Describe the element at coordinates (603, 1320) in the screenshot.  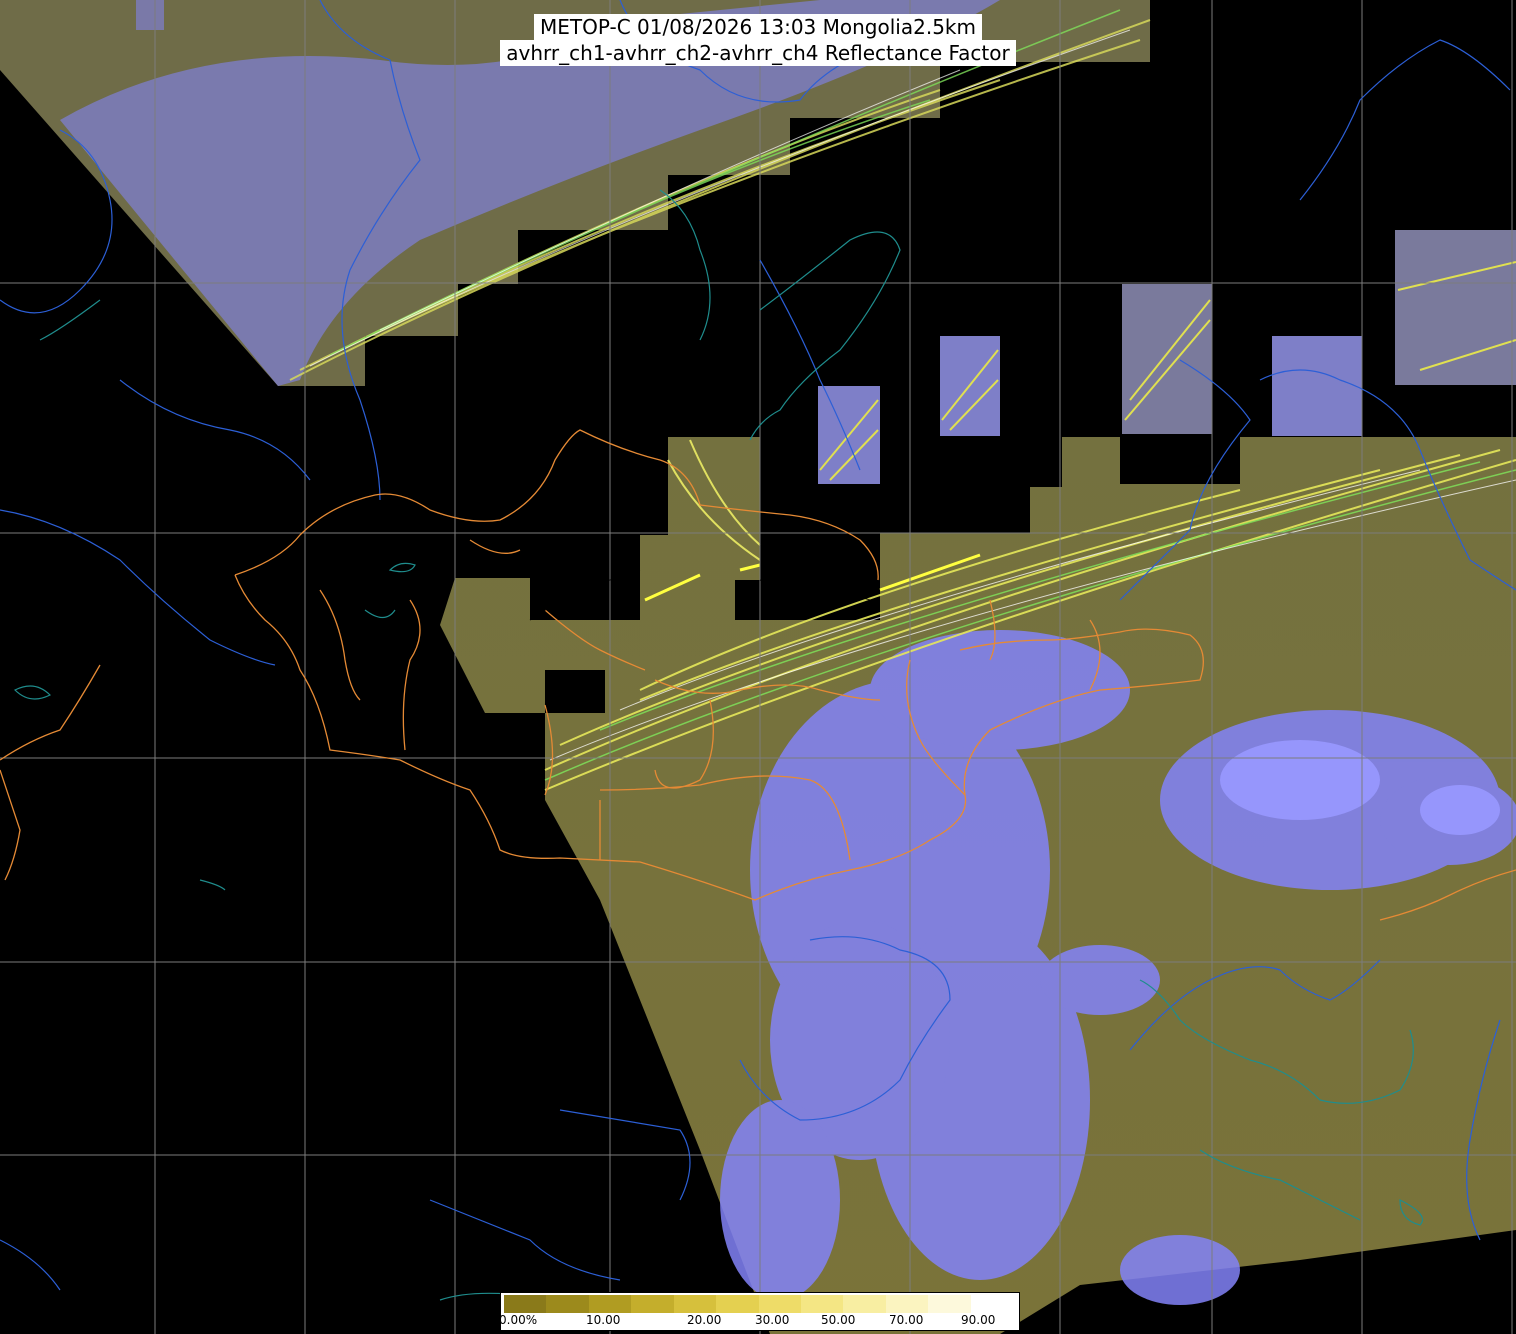
I see `colorbar-tick-label: 10.00` at that location.